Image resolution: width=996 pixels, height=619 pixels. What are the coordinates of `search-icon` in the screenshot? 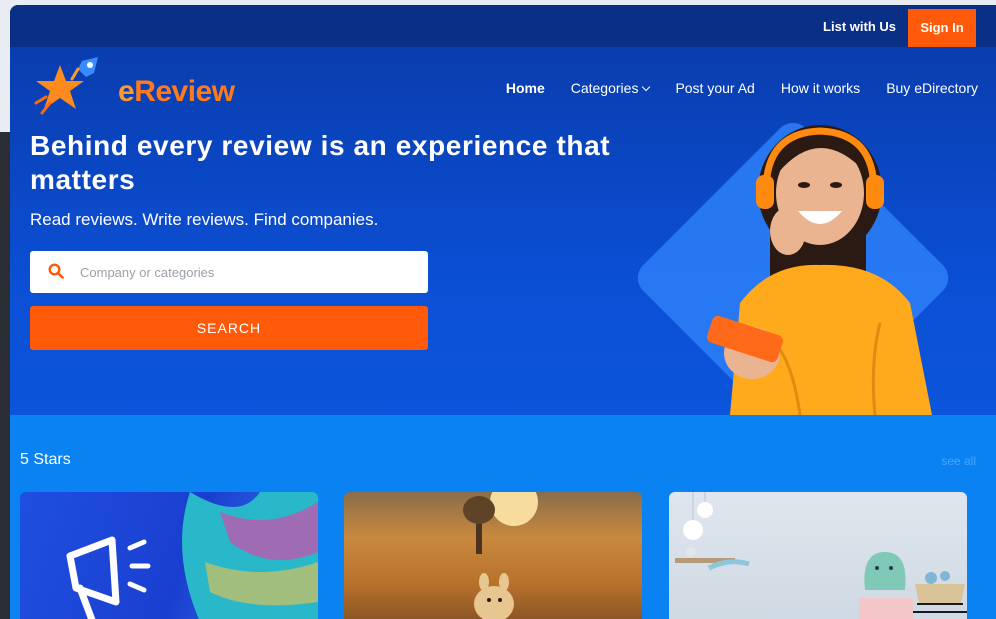 It's located at (56, 271).